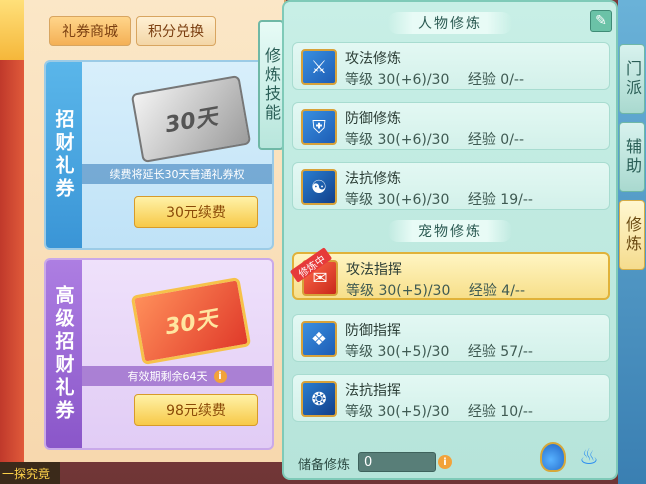 The image size is (646, 484). What do you see at coordinates (373, 391) in the screenshot?
I see `skill-name: 法抗指挥` at bounding box center [373, 391].